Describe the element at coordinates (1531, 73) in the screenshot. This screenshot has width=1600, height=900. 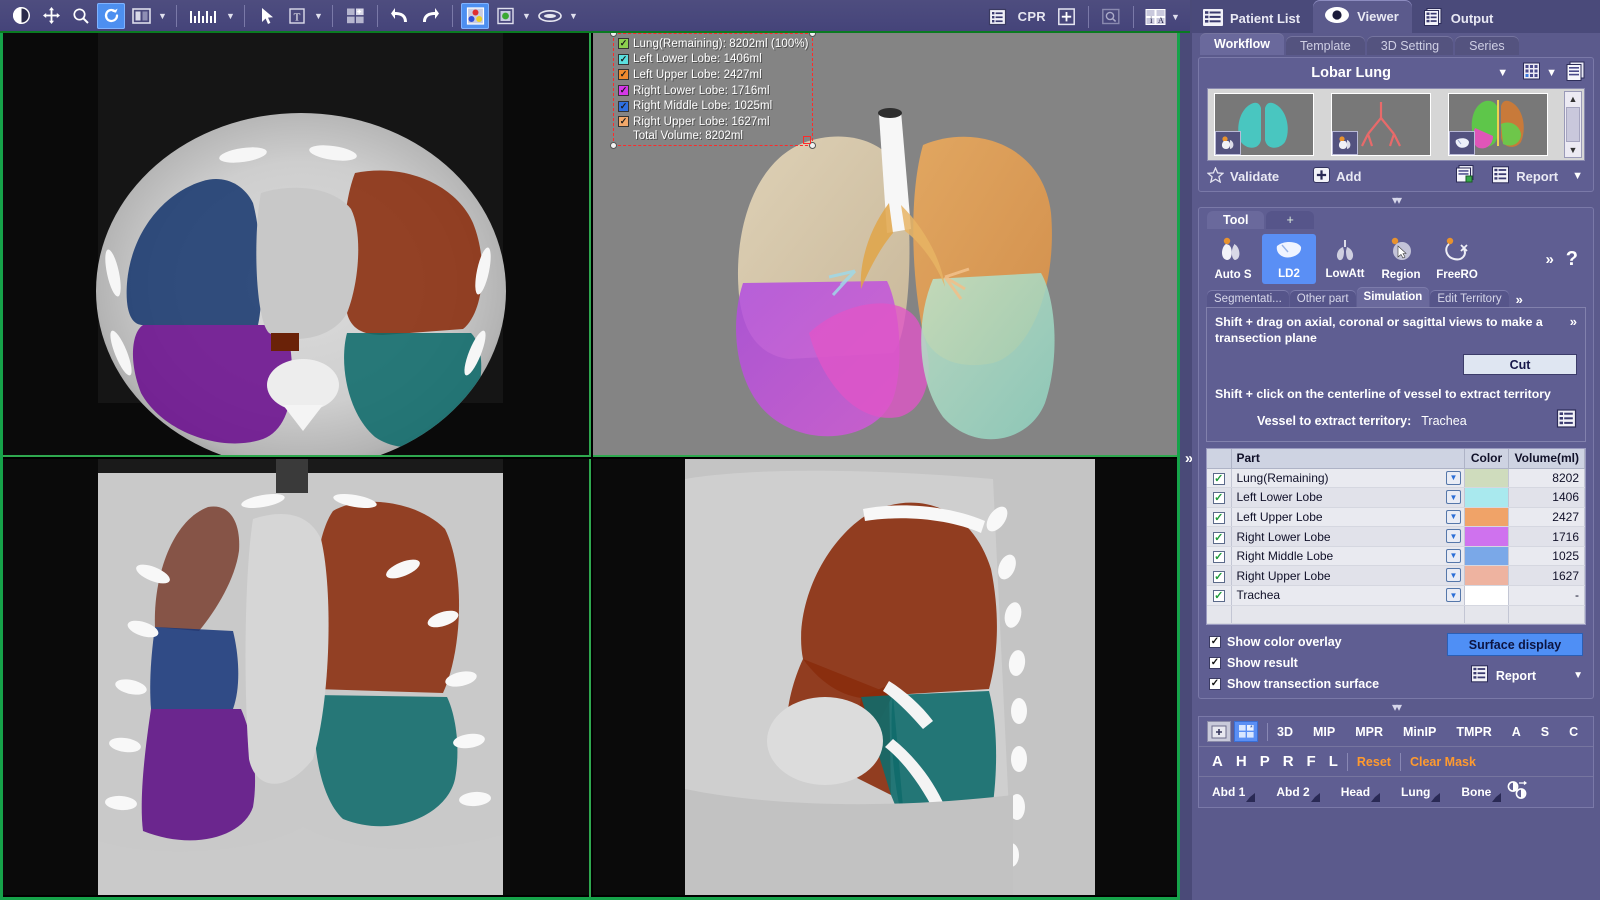
I see `grid-view-icon` at that location.